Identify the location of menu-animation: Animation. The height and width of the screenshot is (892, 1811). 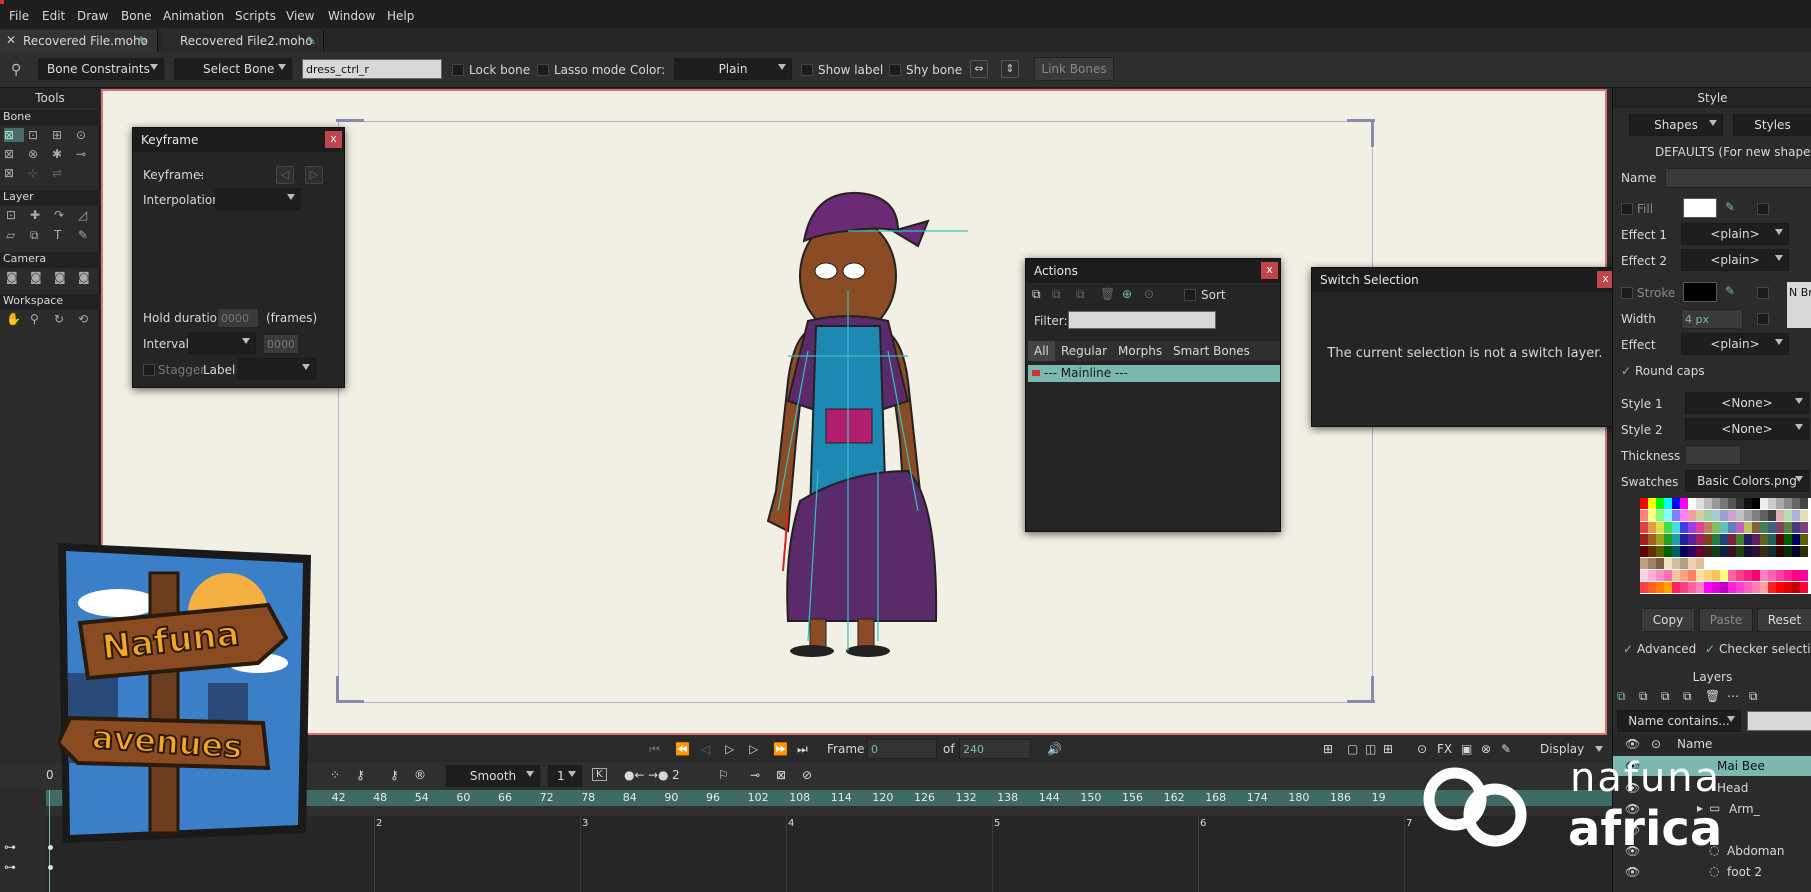
(193, 16).